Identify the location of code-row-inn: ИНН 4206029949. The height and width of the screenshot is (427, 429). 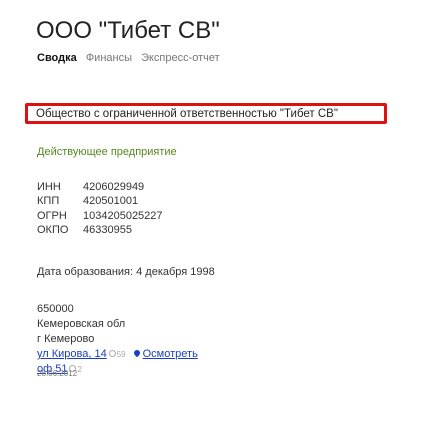
(100, 187).